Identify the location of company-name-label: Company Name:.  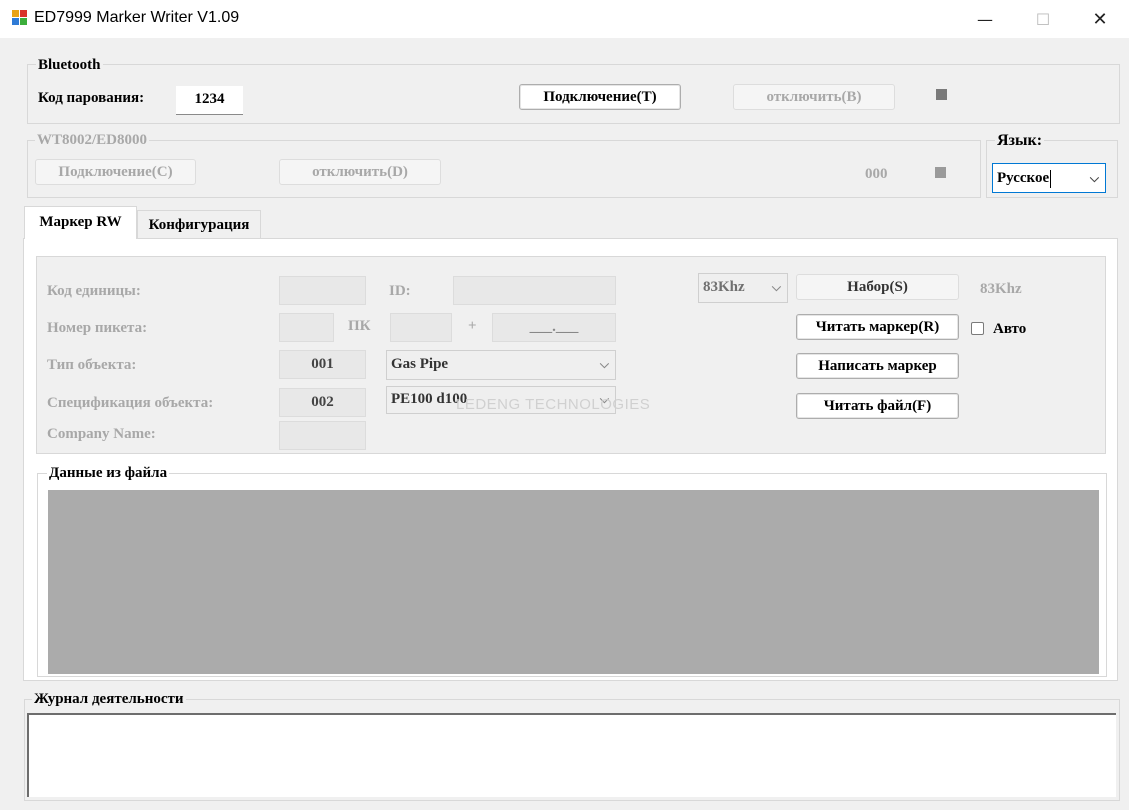
(101, 434).